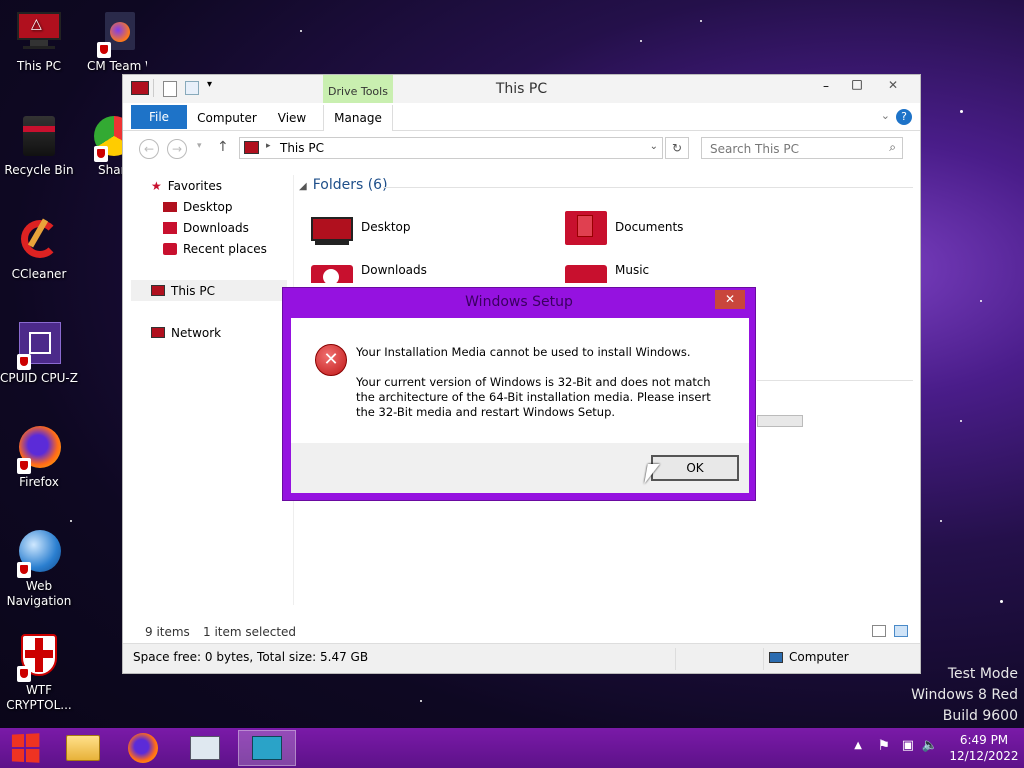 This screenshot has width=1024, height=768. I want to click on search-input: Search This PC ⌕, so click(802, 148).